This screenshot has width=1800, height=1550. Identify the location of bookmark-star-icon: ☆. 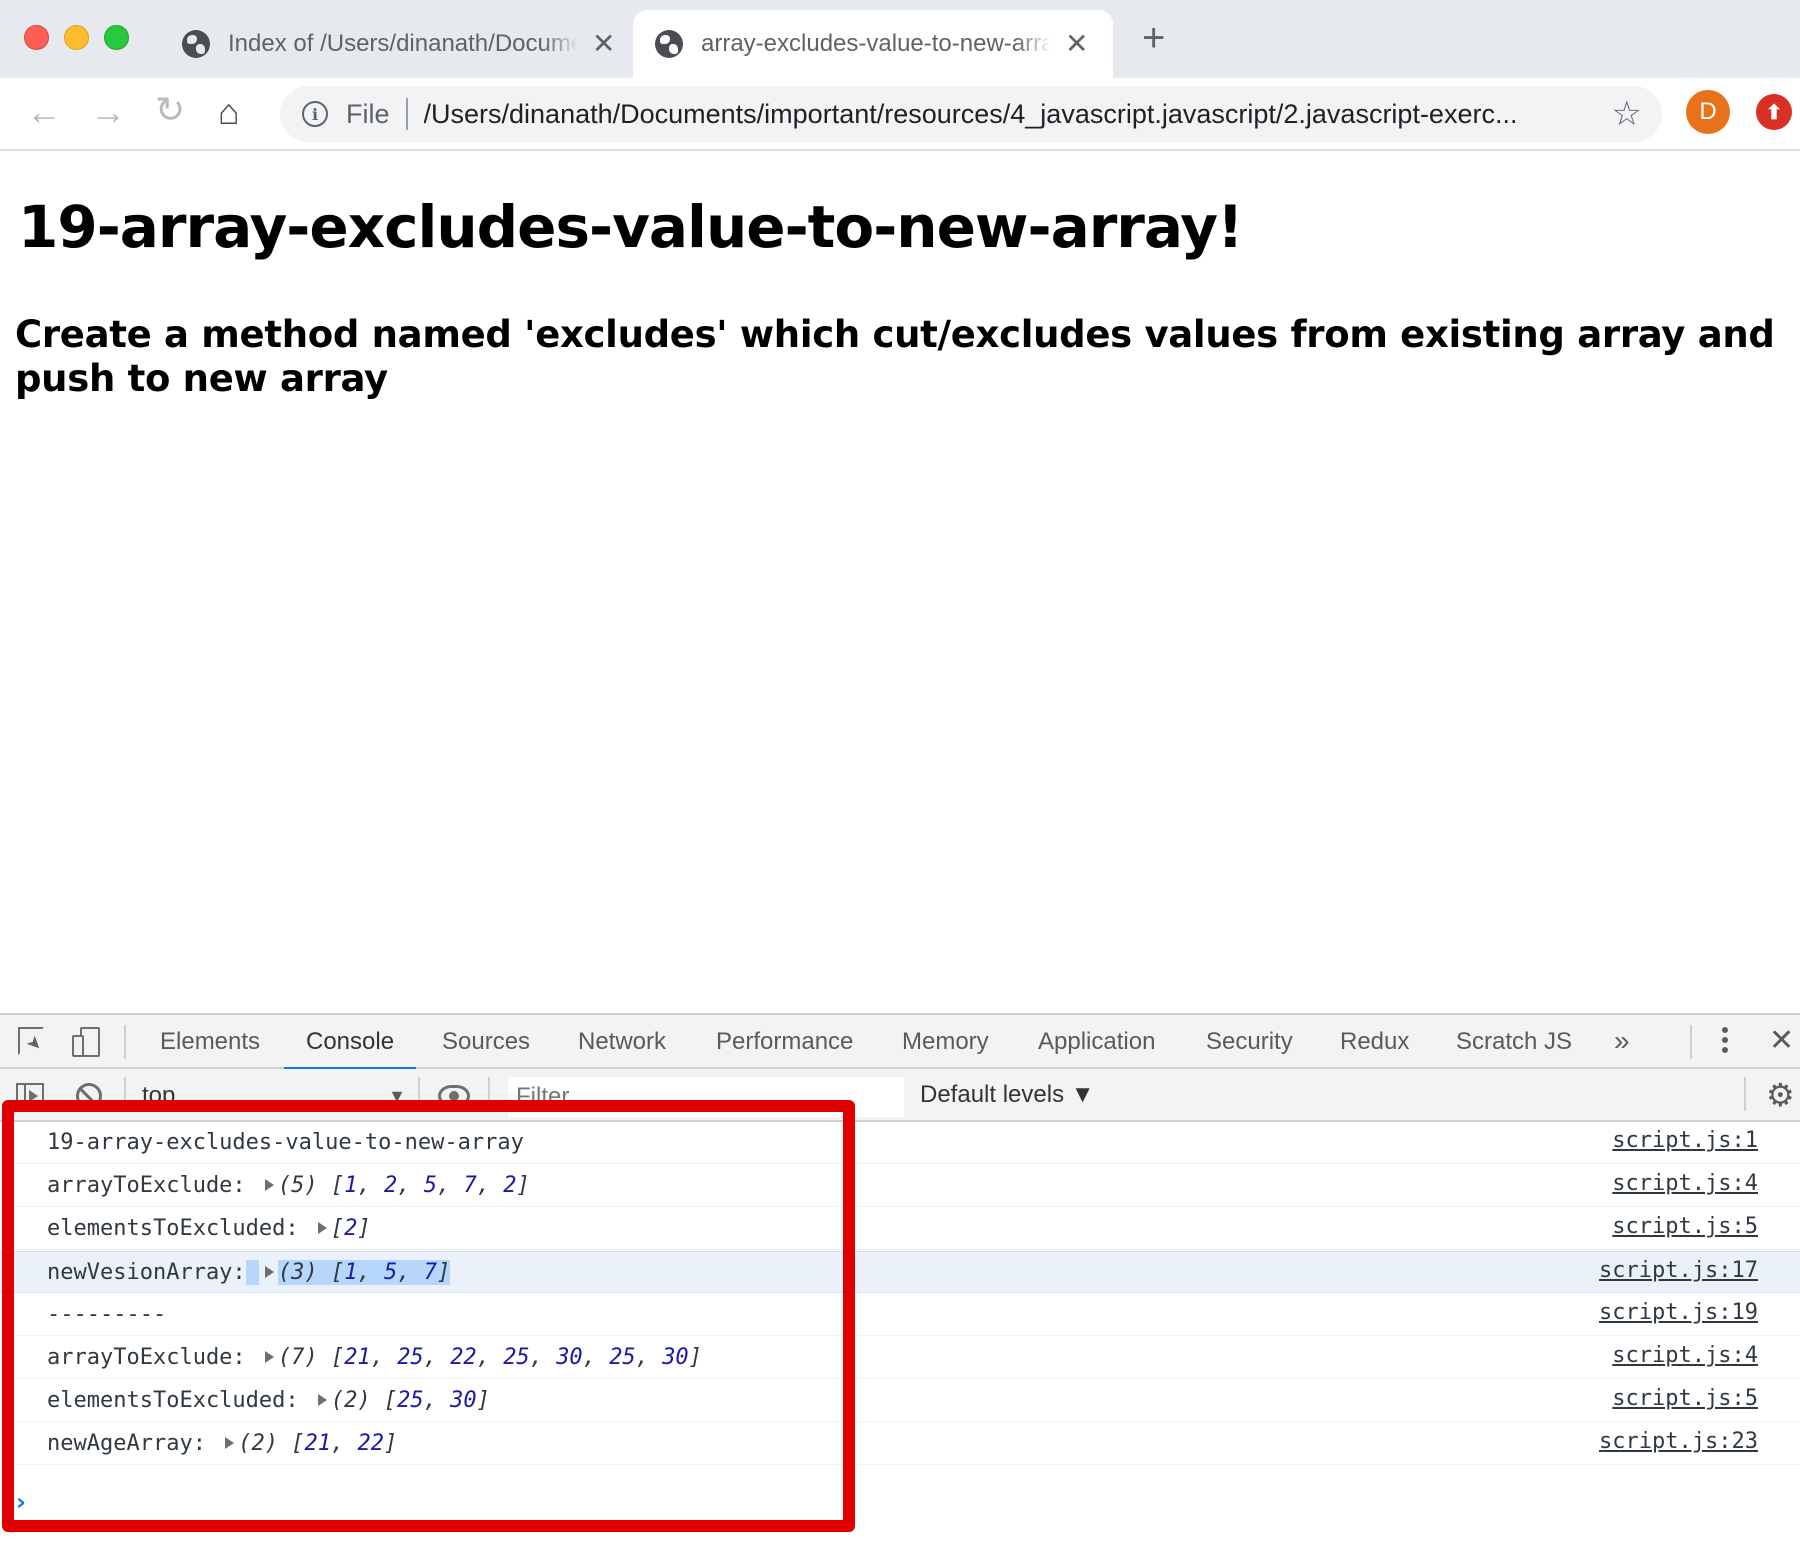
(1627, 114).